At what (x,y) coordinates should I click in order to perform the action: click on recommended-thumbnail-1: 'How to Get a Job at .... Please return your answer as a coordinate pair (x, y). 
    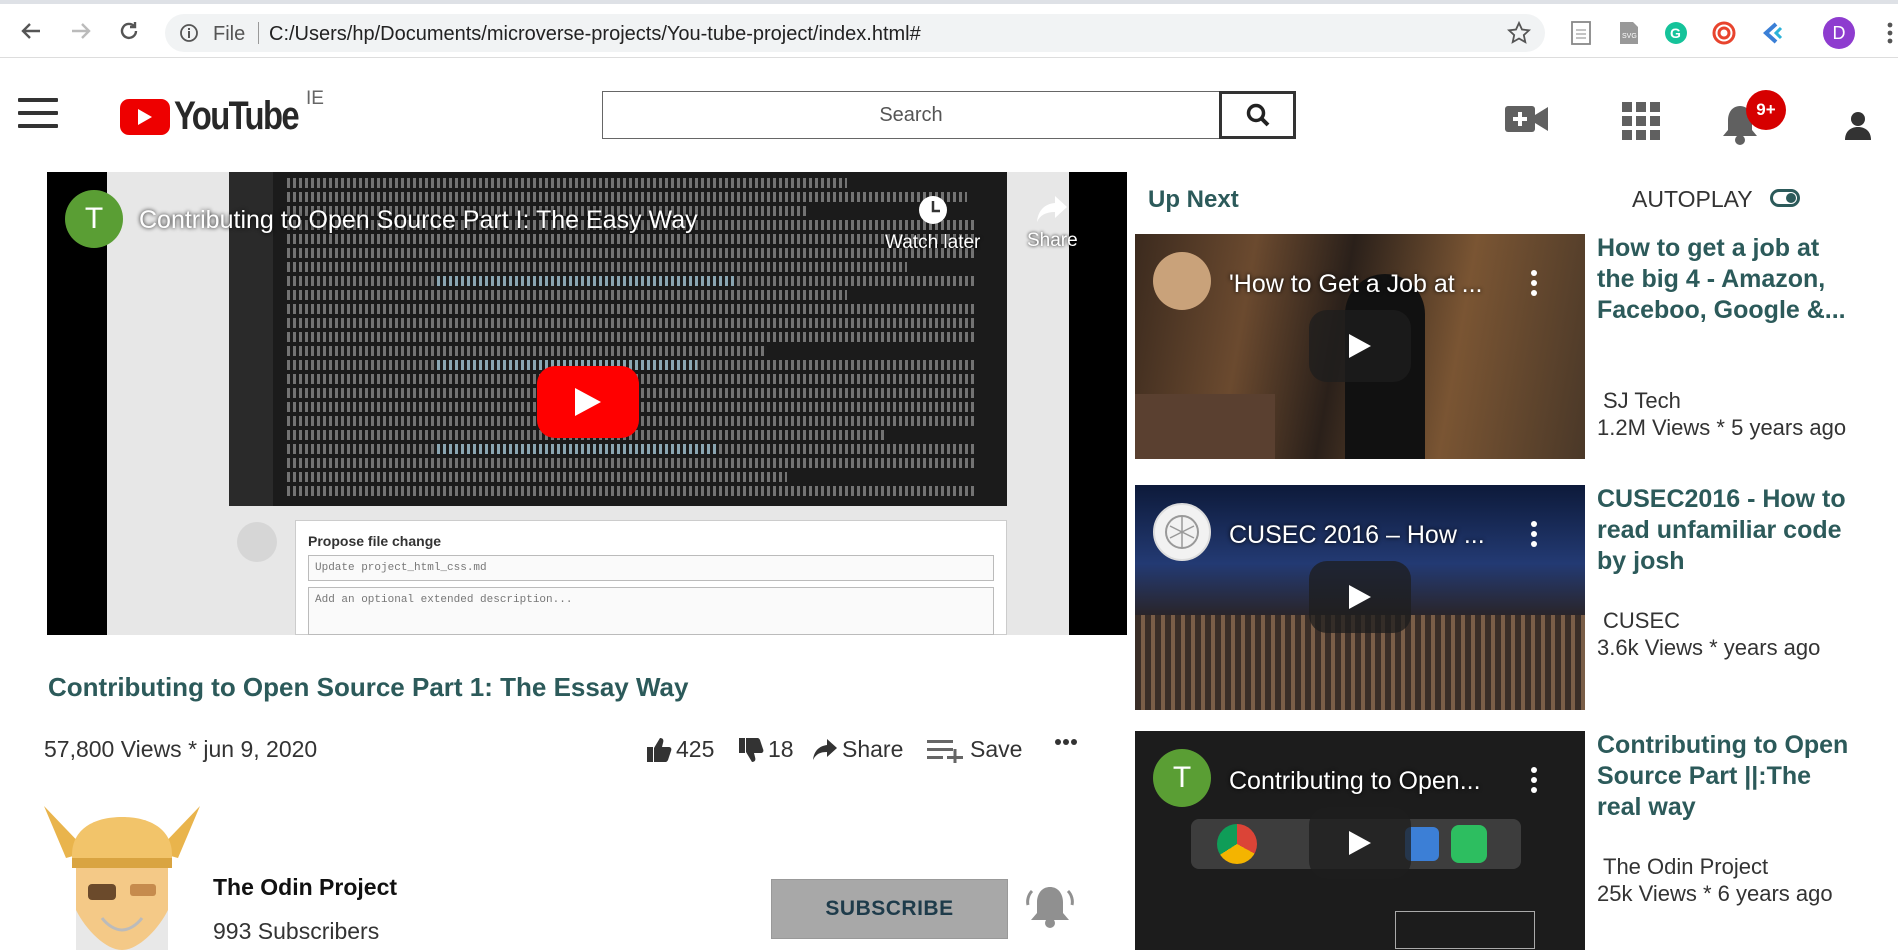
    Looking at the image, I should click on (1360, 346).